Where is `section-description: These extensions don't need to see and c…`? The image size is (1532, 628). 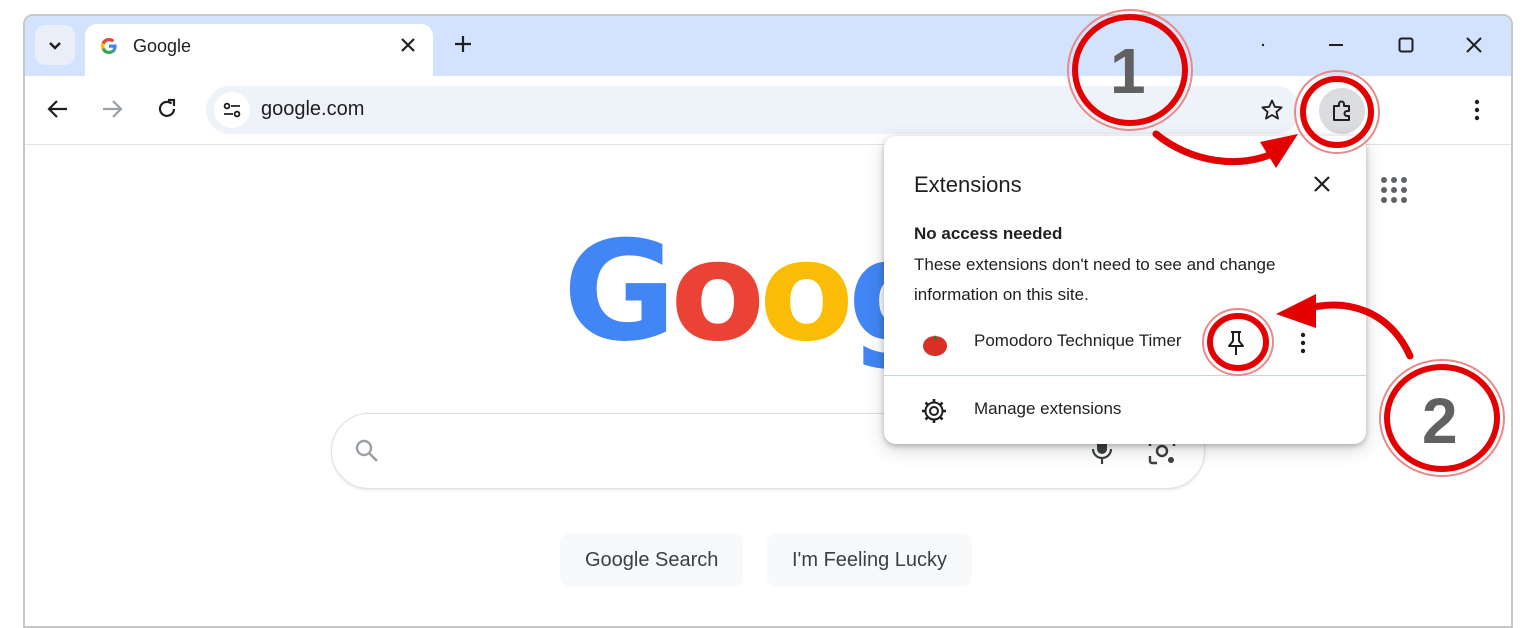 section-description: These extensions don't need to see and c… is located at coordinates (1095, 279).